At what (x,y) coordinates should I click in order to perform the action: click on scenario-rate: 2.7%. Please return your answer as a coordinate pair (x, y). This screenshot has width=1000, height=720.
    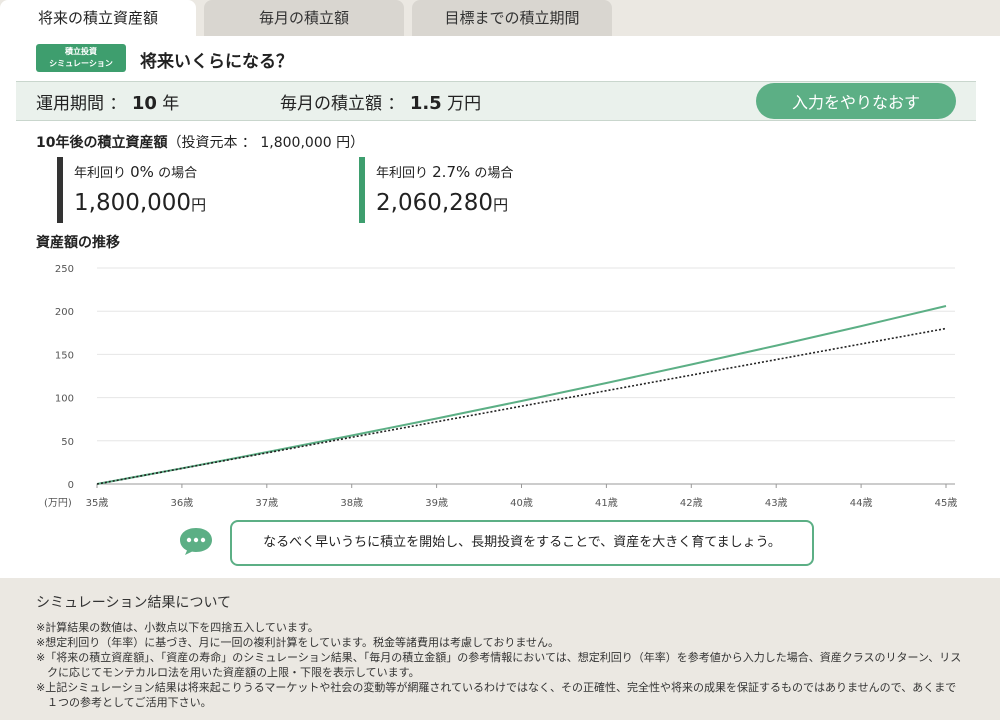
    Looking at the image, I should click on (451, 172).